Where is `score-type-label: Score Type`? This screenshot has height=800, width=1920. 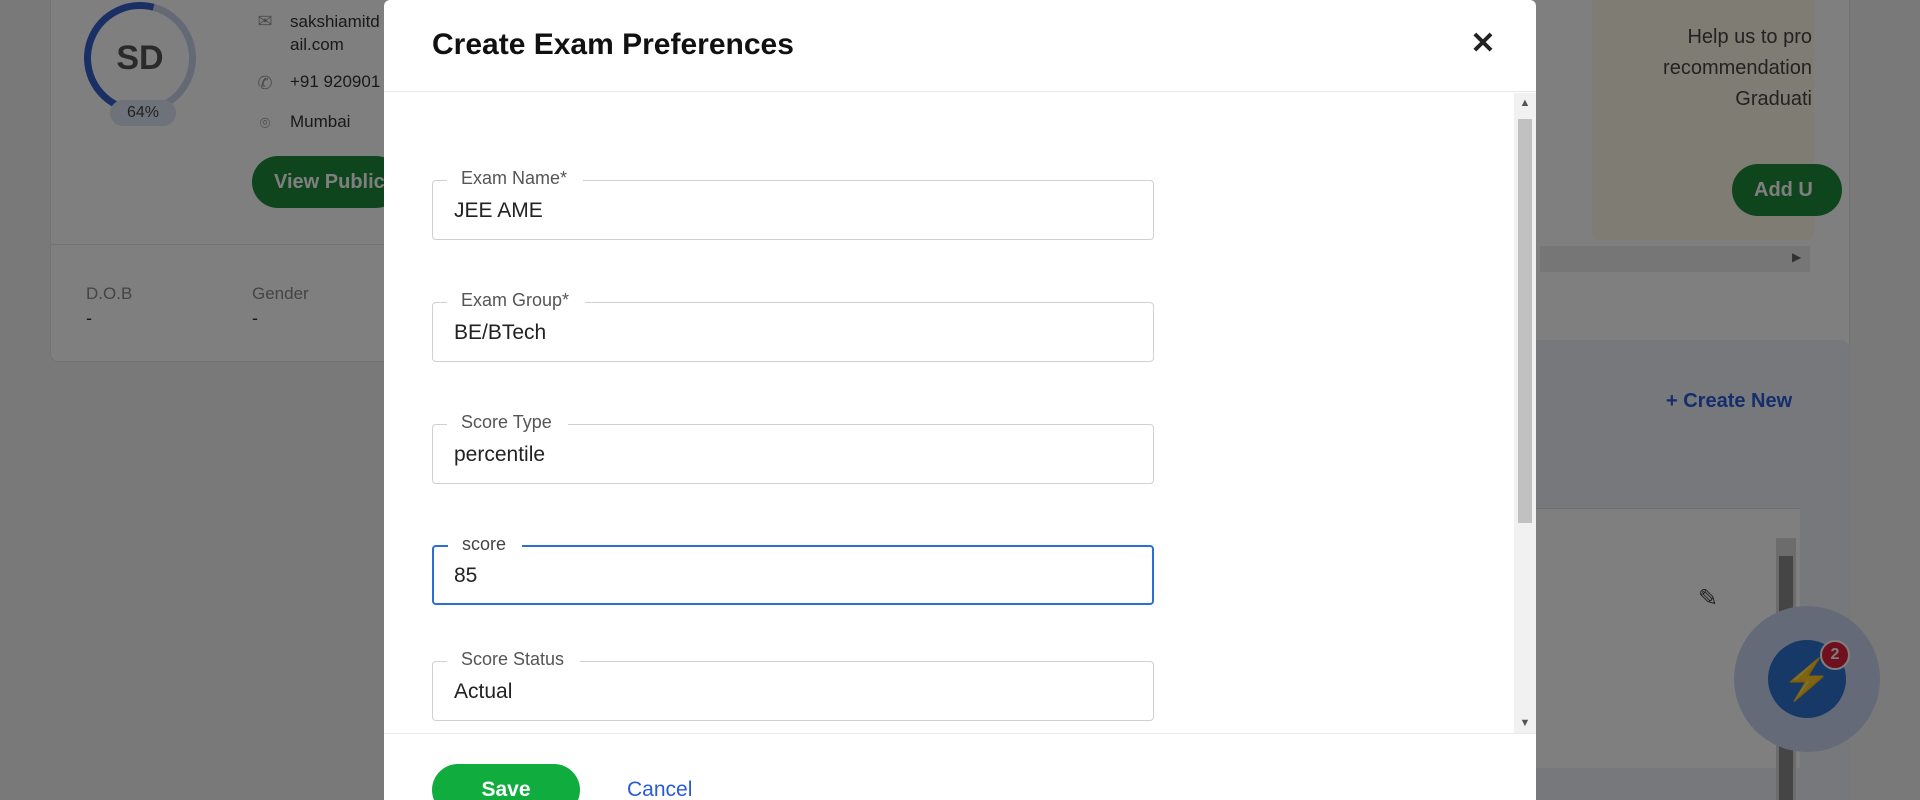
score-type-label: Score Type is located at coordinates (507, 422).